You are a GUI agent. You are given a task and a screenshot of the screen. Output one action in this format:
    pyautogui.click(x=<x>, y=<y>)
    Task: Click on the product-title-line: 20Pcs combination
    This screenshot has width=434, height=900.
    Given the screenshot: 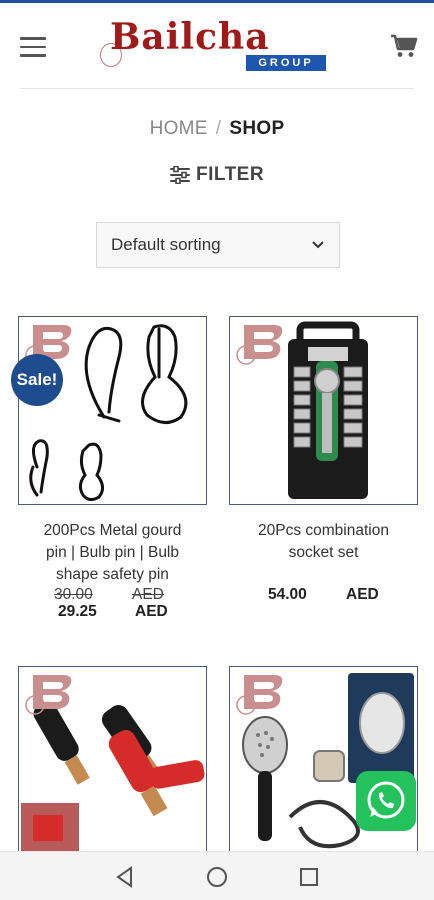 What is the action you would take?
    pyautogui.click(x=323, y=530)
    